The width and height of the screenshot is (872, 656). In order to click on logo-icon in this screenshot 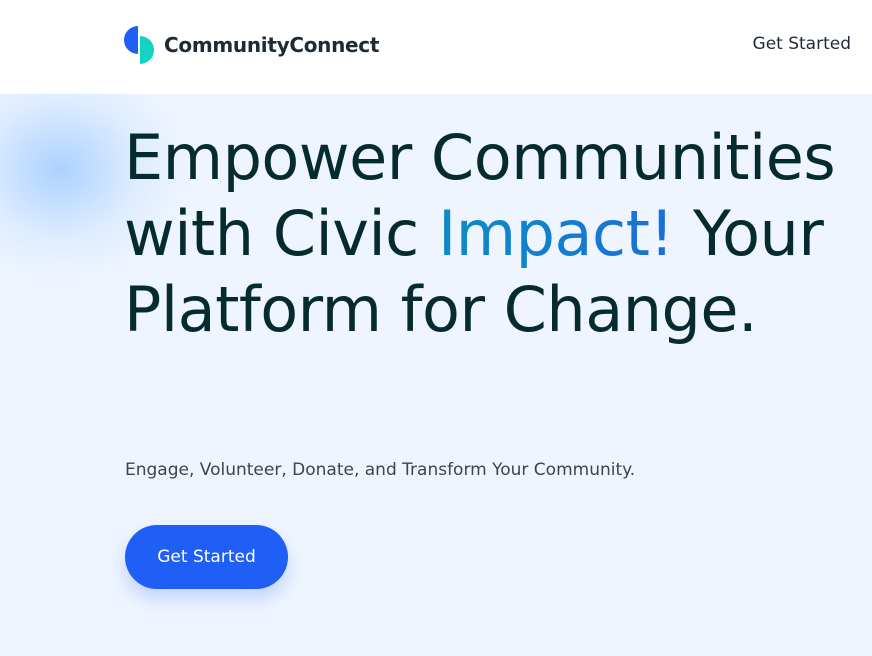, I will do `click(140, 45)`.